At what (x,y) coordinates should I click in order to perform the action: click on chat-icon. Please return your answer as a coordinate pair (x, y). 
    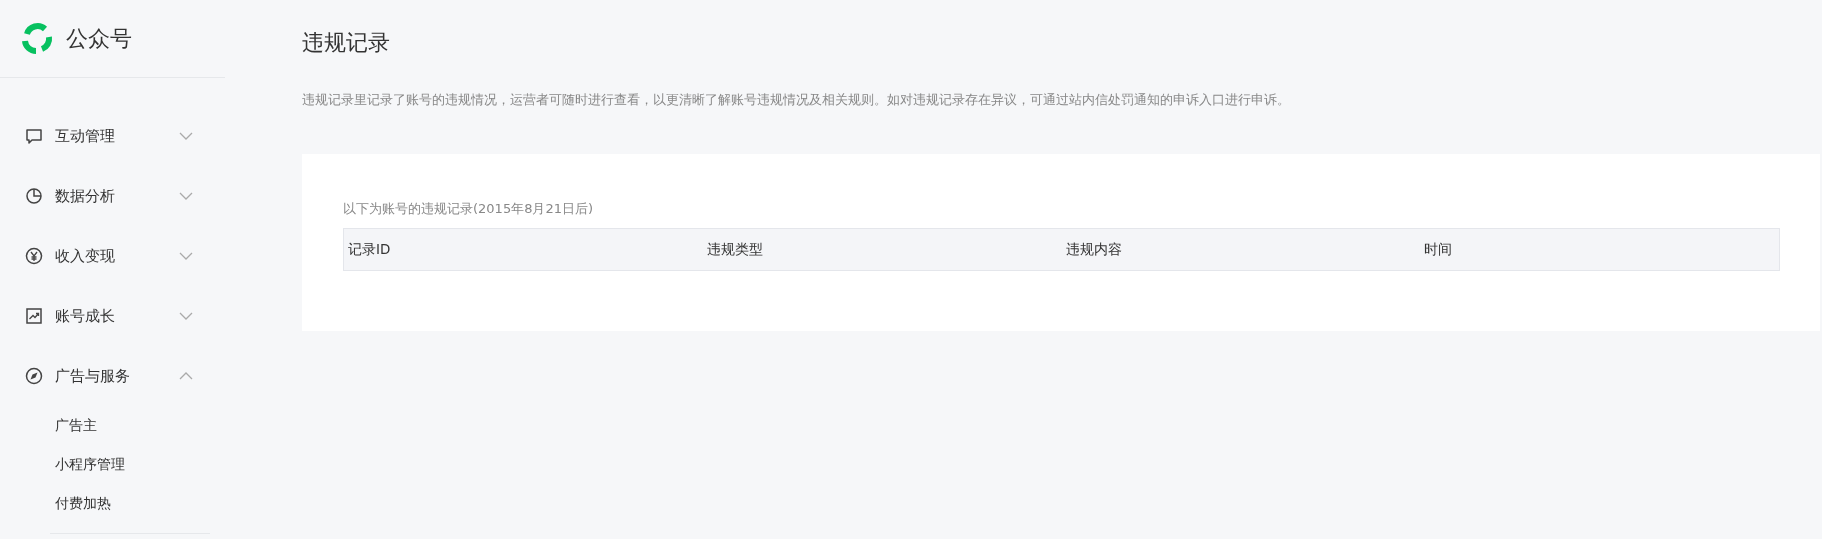
    Looking at the image, I should click on (34, 136).